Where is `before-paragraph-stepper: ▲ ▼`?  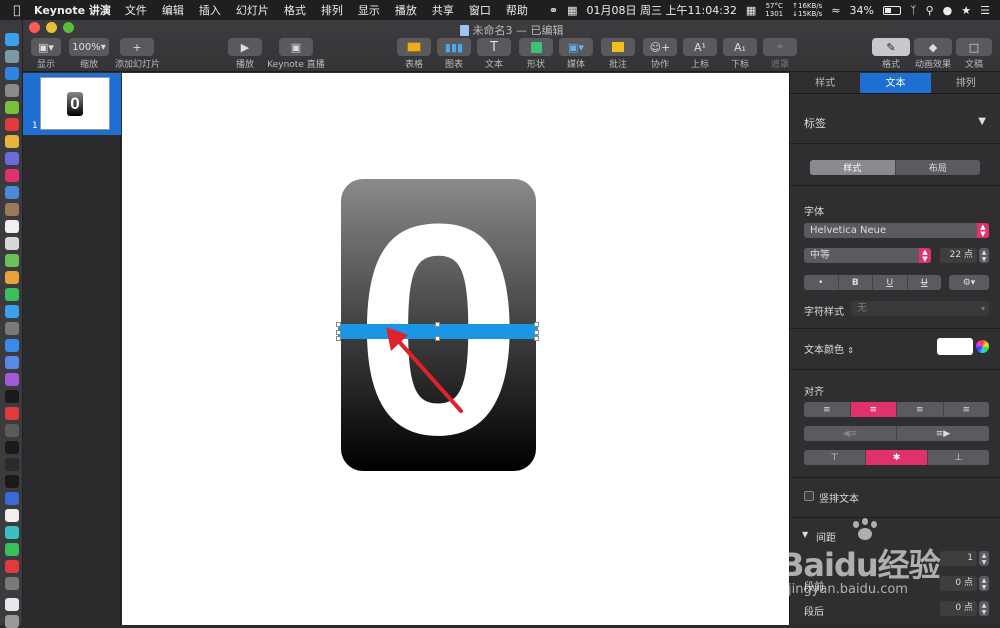 before-paragraph-stepper: ▲ ▼ is located at coordinates (984, 583).